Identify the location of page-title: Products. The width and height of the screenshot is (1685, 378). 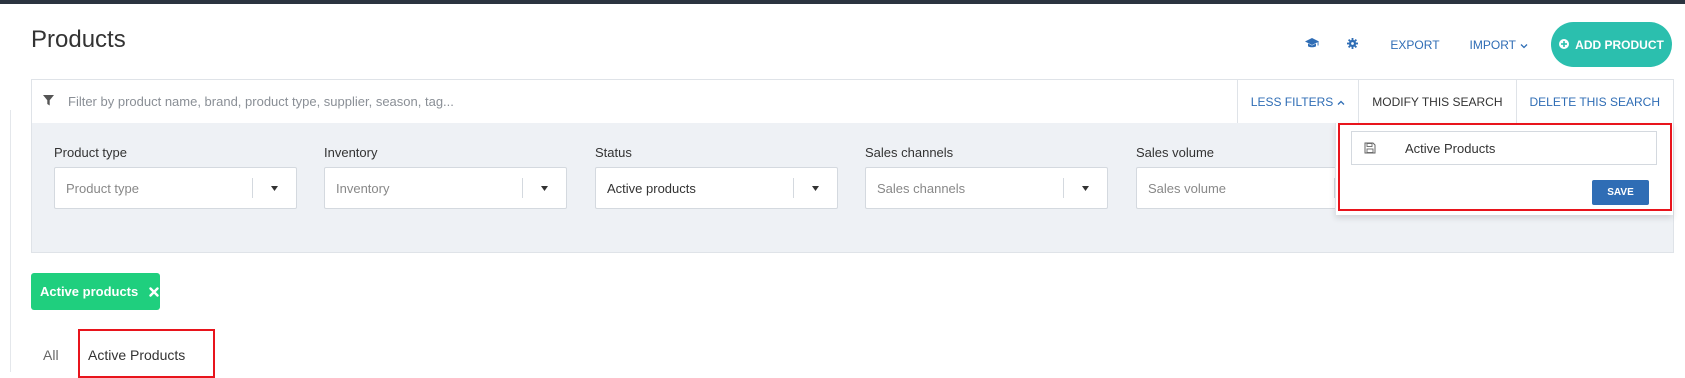
(78, 39).